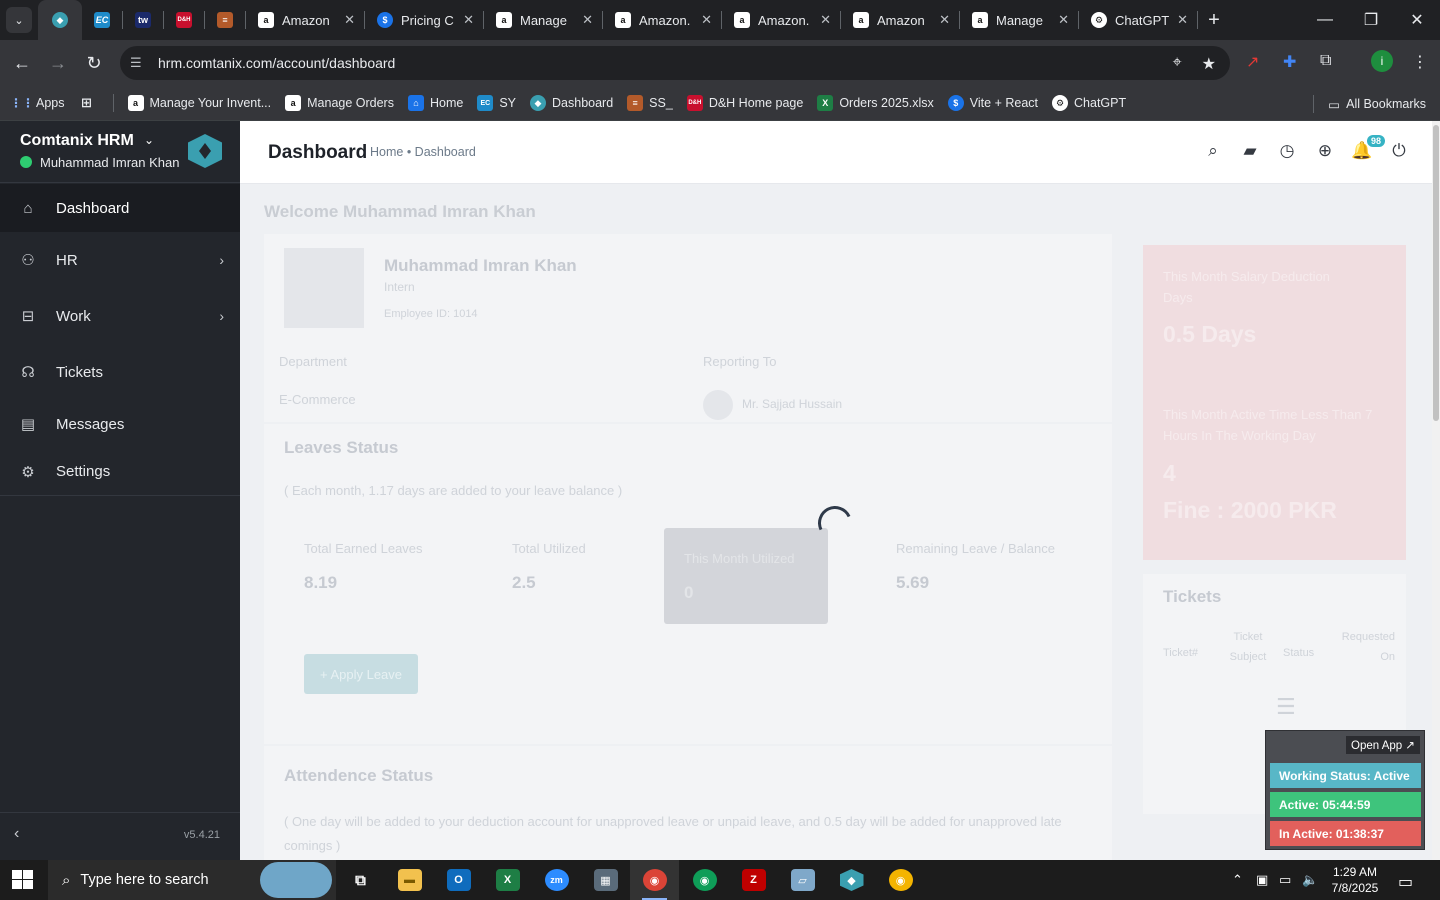  What do you see at coordinates (1214, 20) in the screenshot?
I see `new-tab-button: +` at bounding box center [1214, 20].